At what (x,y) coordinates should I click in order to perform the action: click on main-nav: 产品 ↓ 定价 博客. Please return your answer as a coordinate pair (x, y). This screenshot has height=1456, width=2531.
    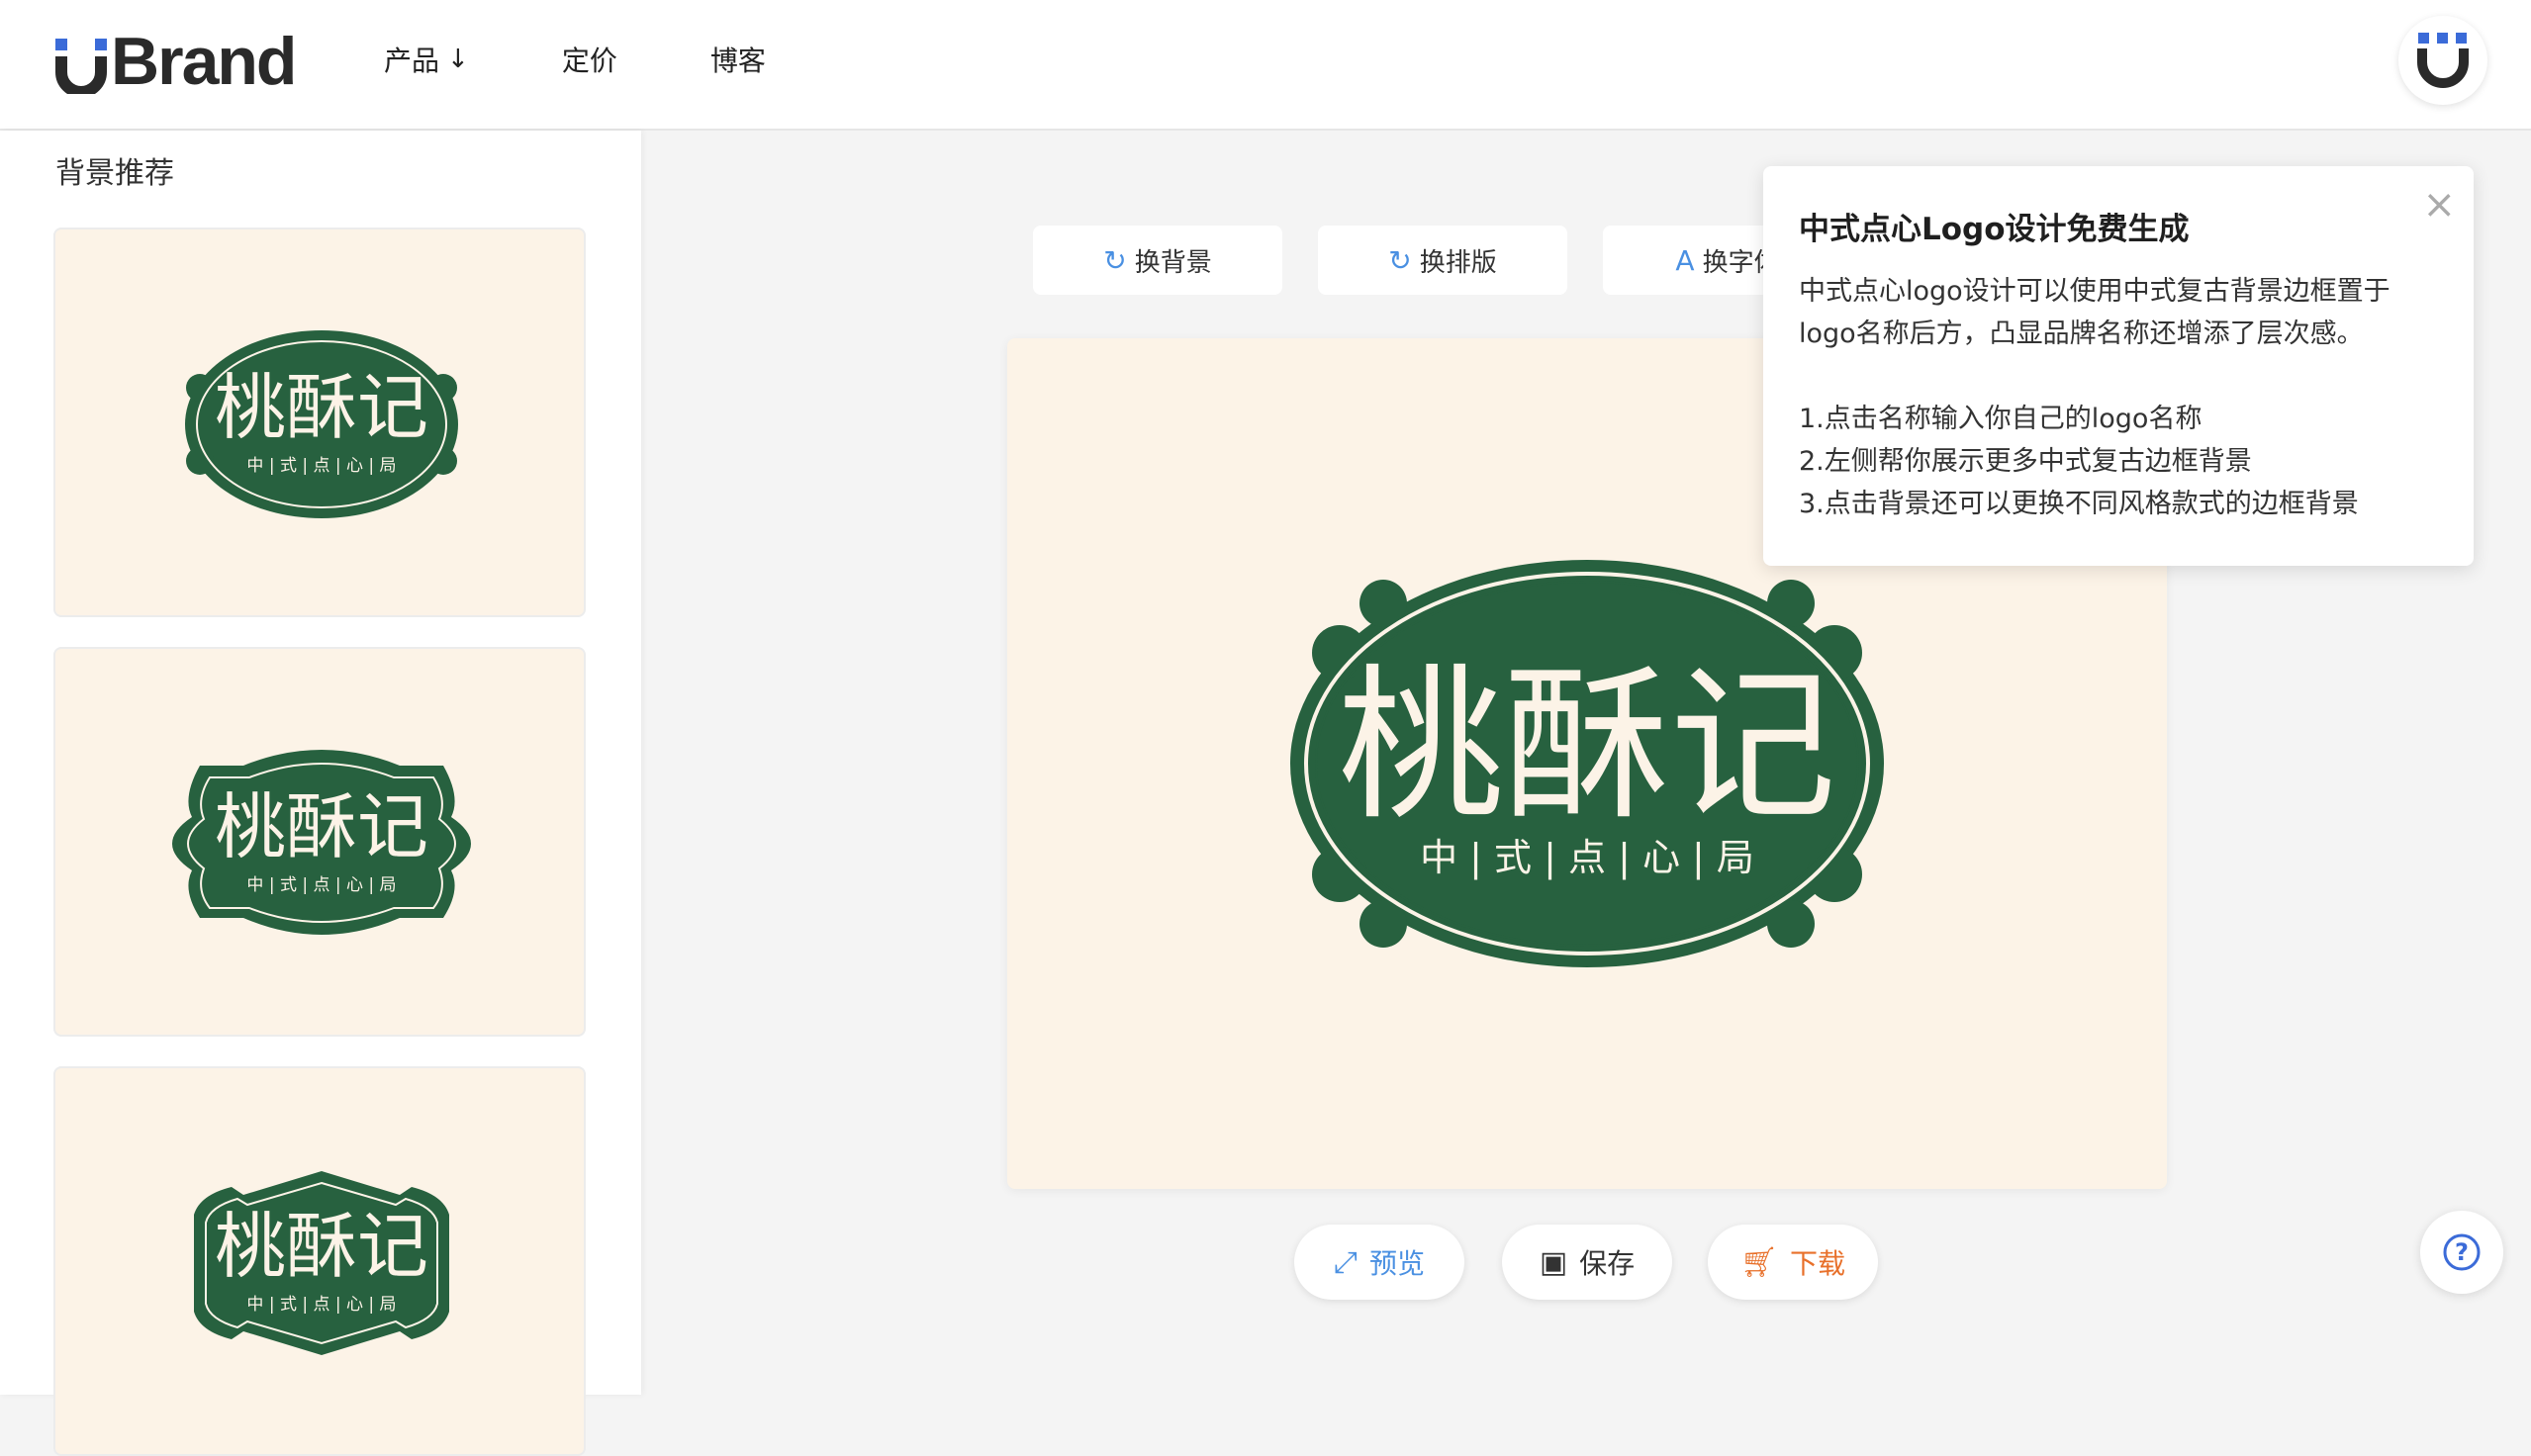
    Looking at the image, I should click on (621, 59).